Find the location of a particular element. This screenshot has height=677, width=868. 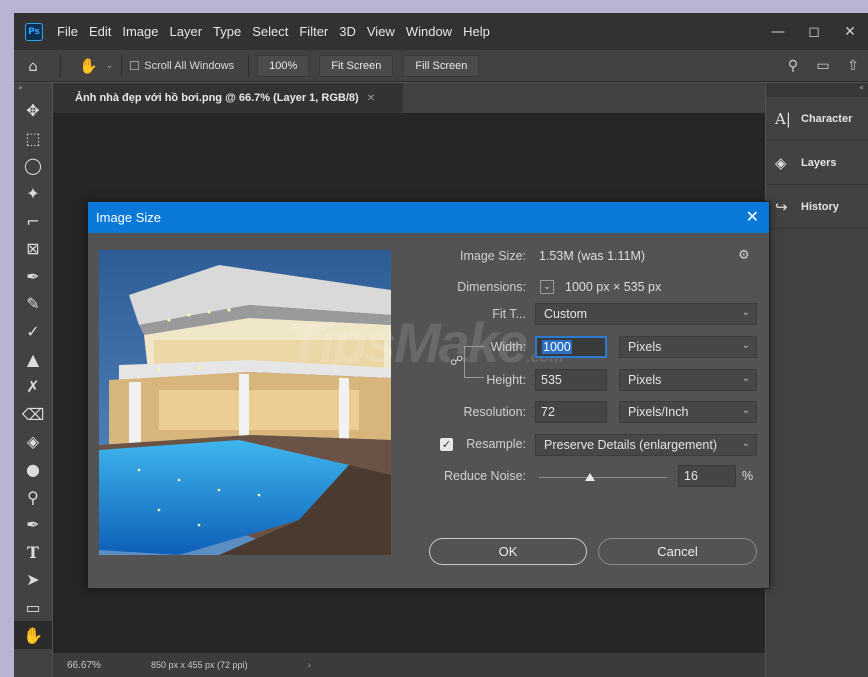

history-brush-tool-icon: ✗ is located at coordinates (33, 387).